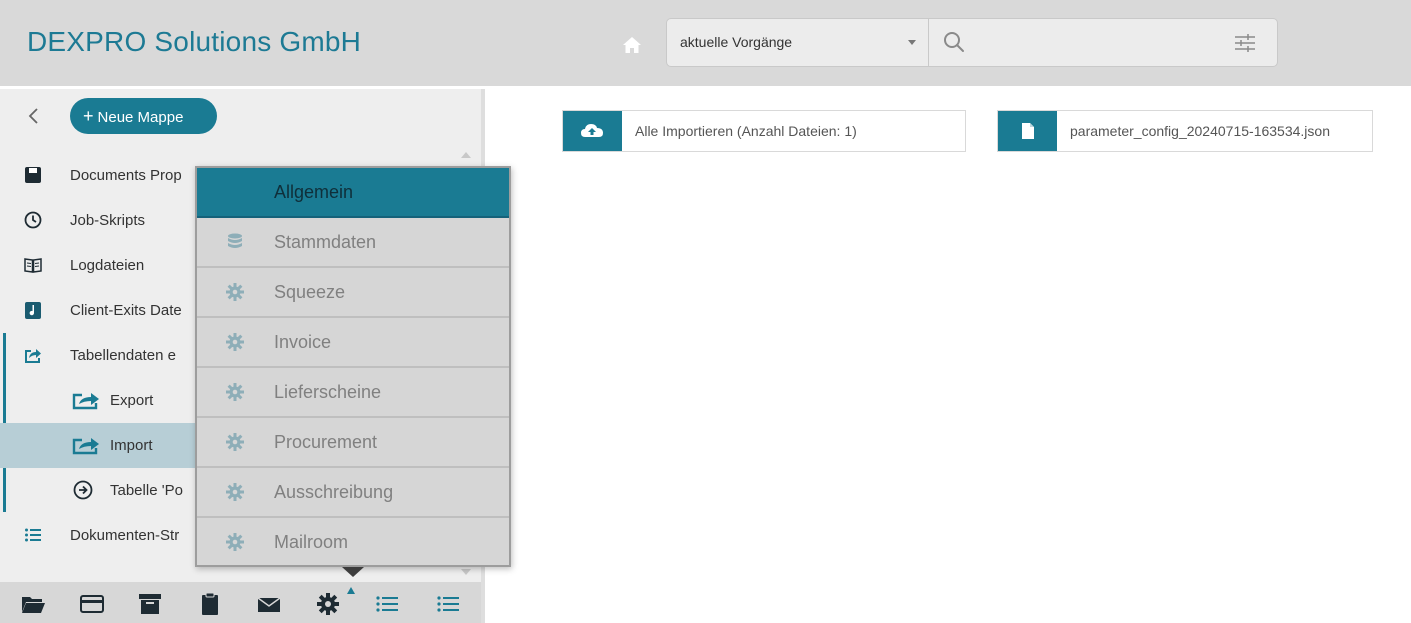 This screenshot has height=623, width=1411. What do you see at coordinates (123, 355) in the screenshot?
I see `sidebar-item-label: Tabellendaten e` at bounding box center [123, 355].